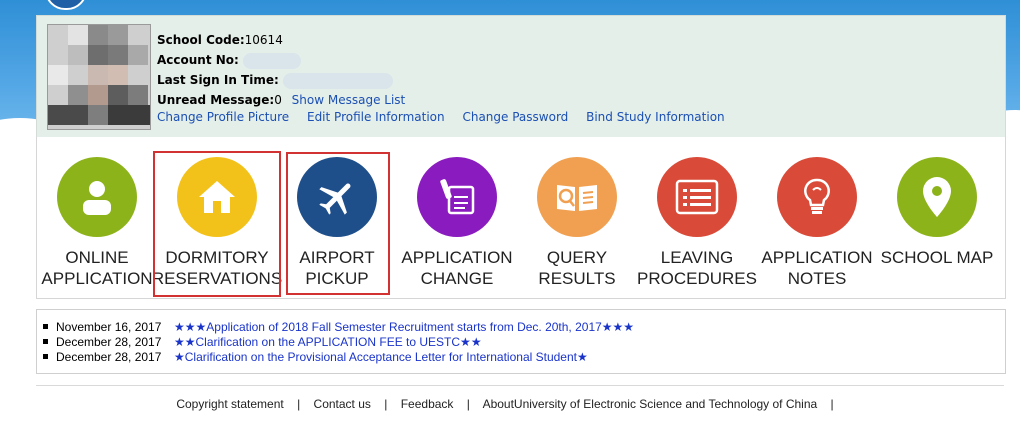  Describe the element at coordinates (457, 197) in the screenshot. I see `edit-document-icon` at that location.